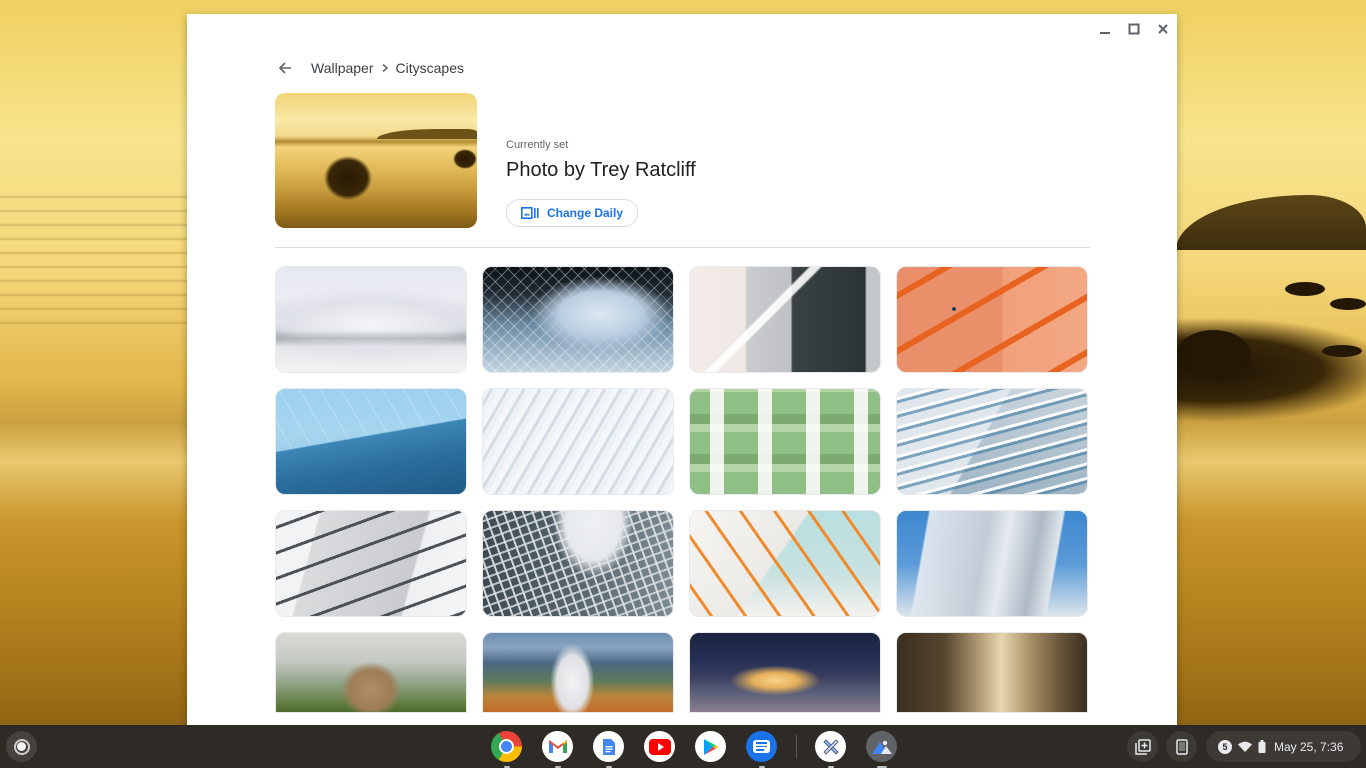 The width and height of the screenshot is (1366, 768). I want to click on close-button, so click(1162, 29).